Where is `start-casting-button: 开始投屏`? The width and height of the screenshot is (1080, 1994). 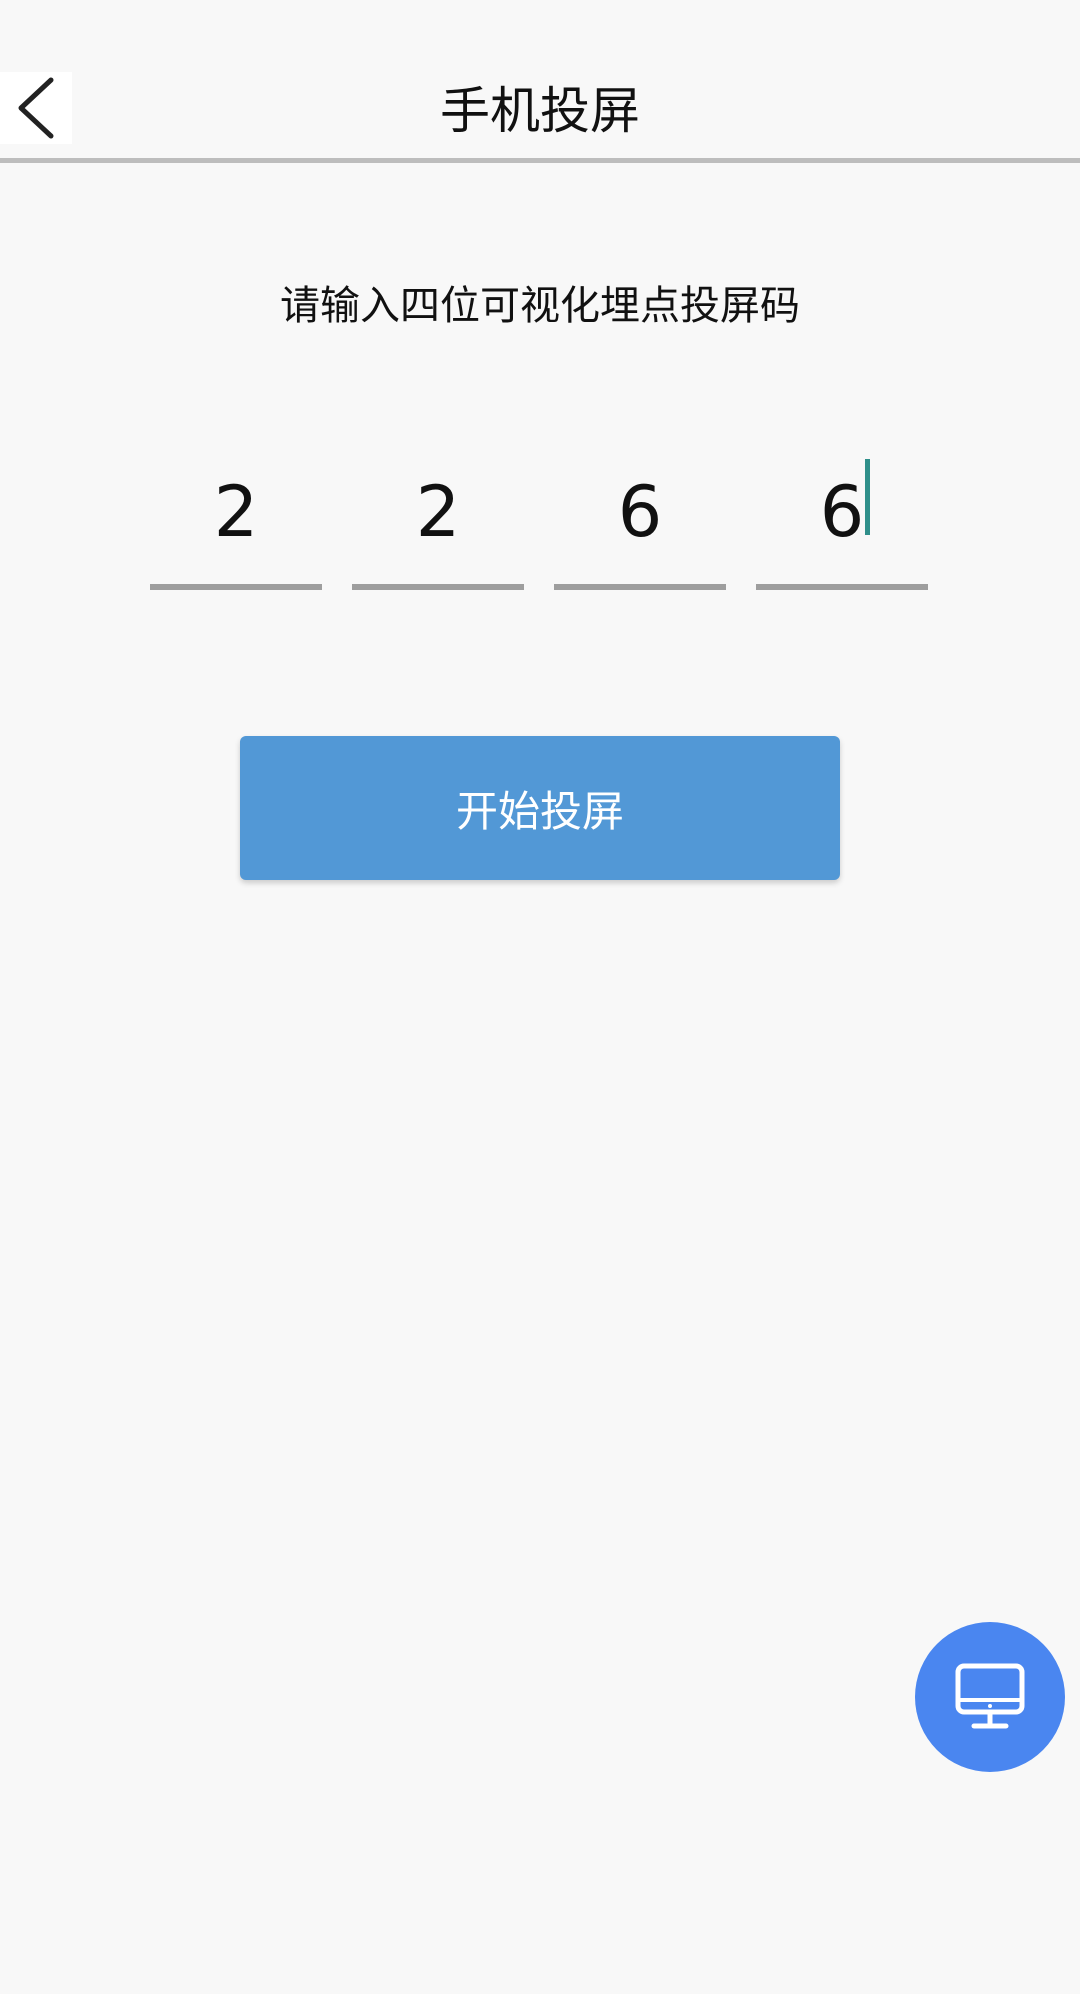 start-casting-button: 开始投屏 is located at coordinates (540, 808).